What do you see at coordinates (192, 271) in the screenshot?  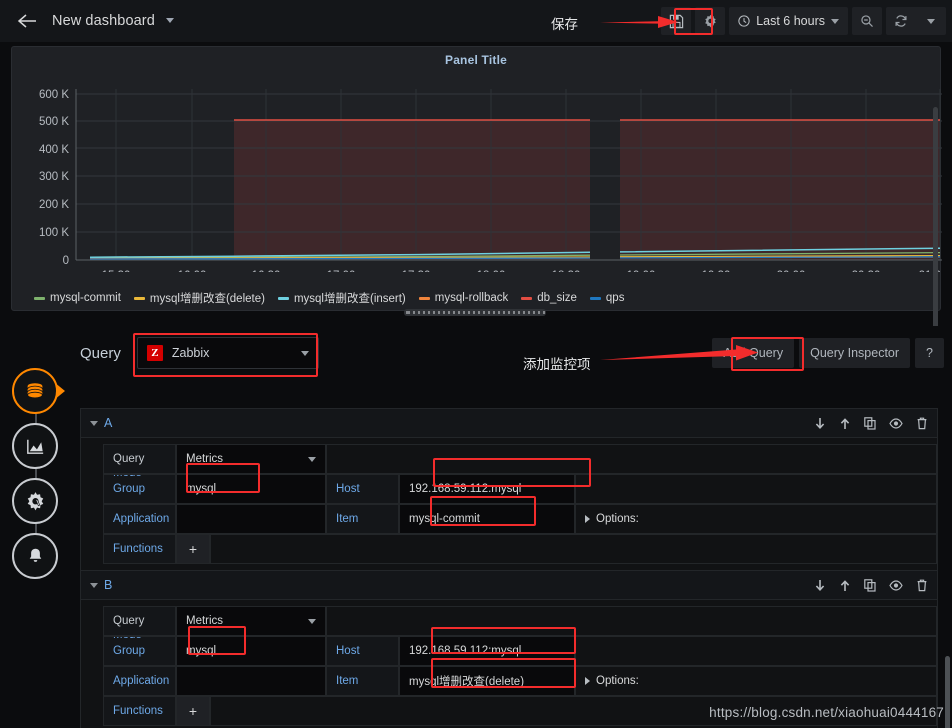 I see `svg-text: 16:00` at bounding box center [192, 271].